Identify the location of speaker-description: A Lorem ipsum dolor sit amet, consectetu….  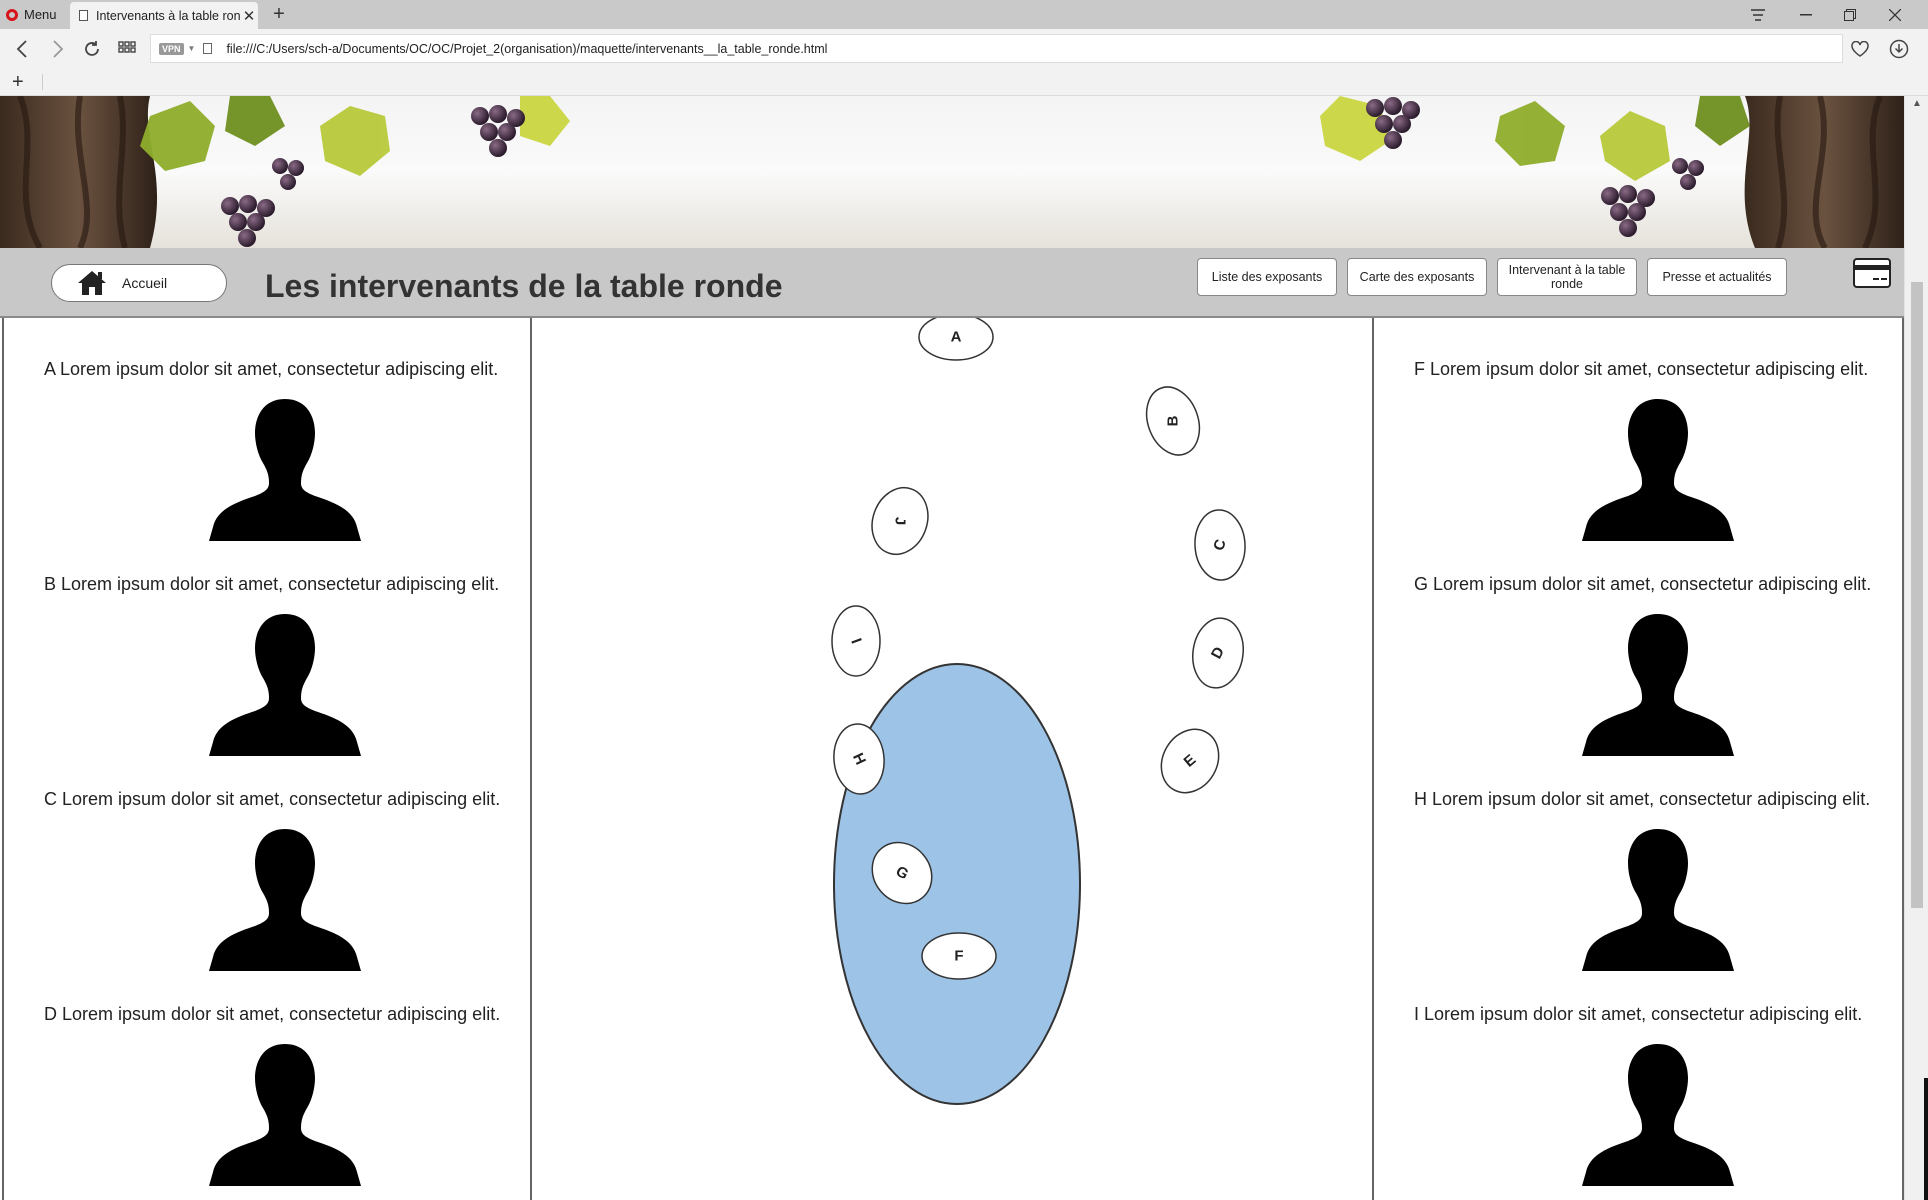
(271, 369).